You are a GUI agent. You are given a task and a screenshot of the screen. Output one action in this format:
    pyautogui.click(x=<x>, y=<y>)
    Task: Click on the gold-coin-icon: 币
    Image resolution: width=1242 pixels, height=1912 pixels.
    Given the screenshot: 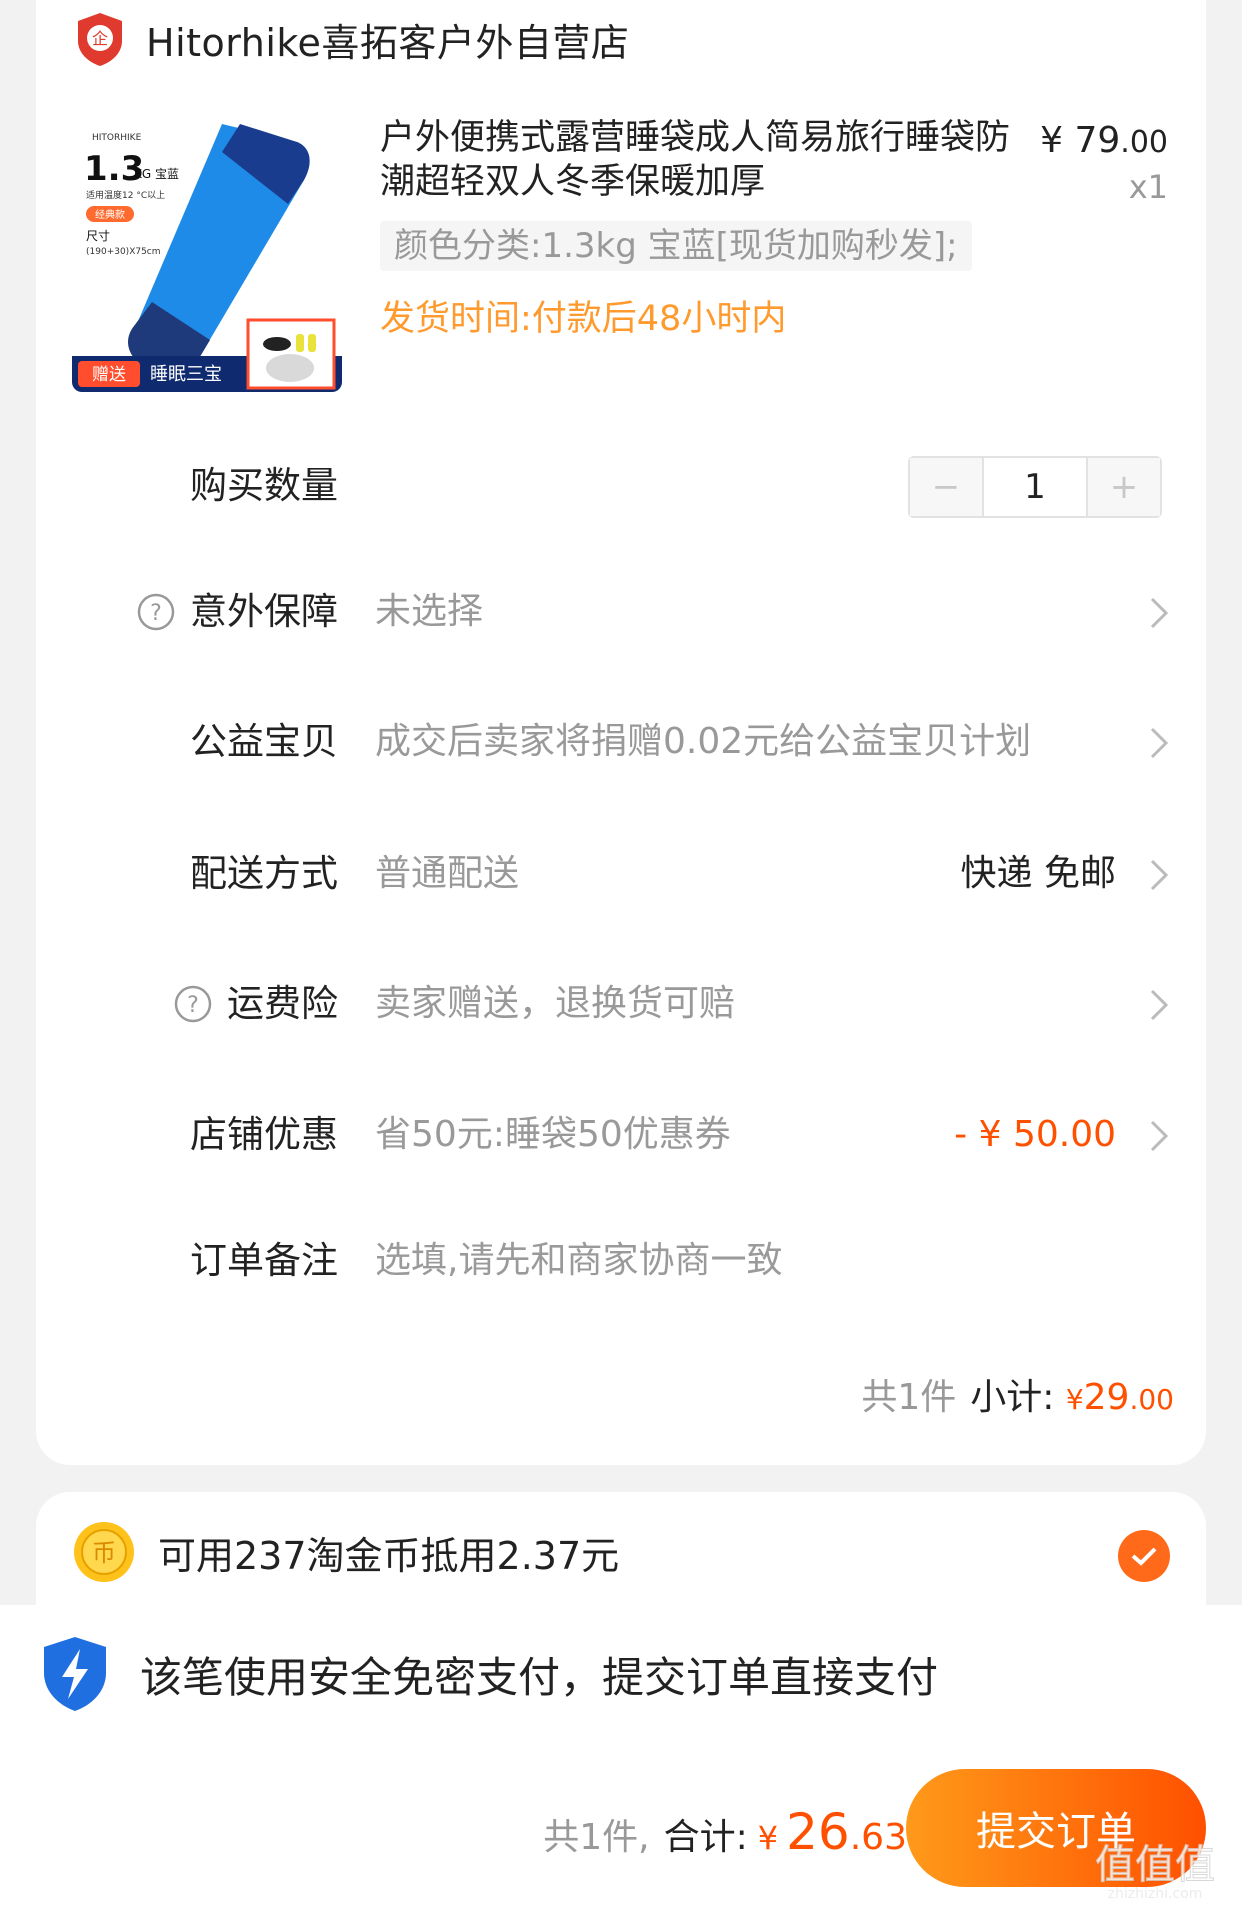 What is the action you would take?
    pyautogui.click(x=104, y=1552)
    